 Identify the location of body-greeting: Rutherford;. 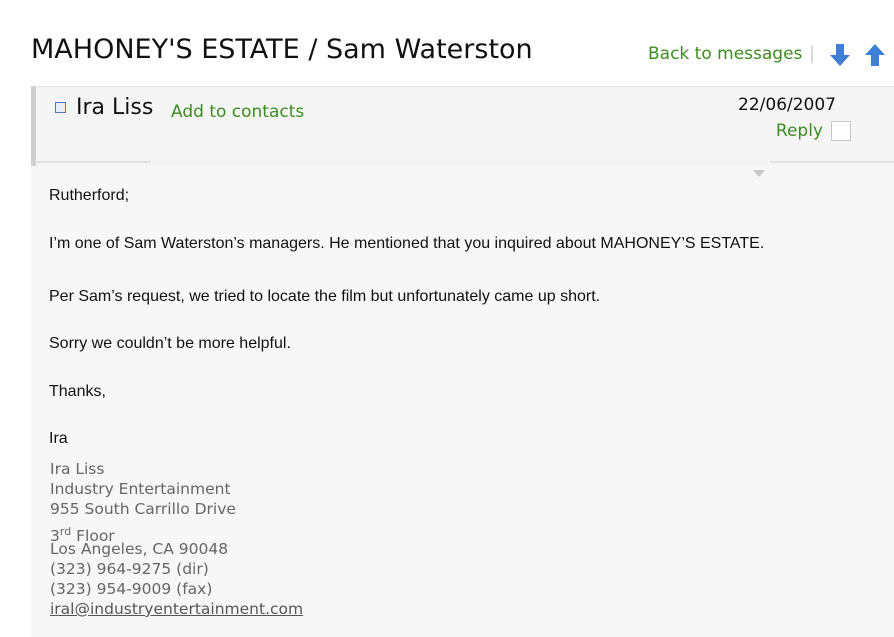
(89, 195).